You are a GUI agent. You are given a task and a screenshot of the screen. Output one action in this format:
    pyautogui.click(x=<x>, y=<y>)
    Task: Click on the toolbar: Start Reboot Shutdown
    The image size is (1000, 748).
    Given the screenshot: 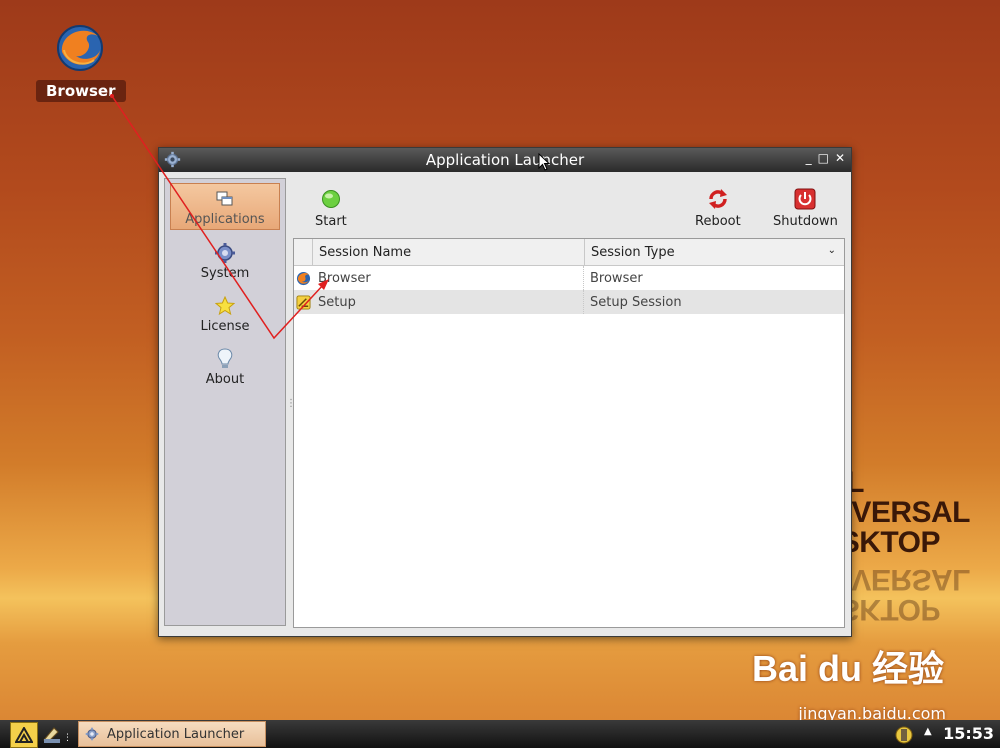 What is the action you would take?
    pyautogui.click(x=569, y=207)
    